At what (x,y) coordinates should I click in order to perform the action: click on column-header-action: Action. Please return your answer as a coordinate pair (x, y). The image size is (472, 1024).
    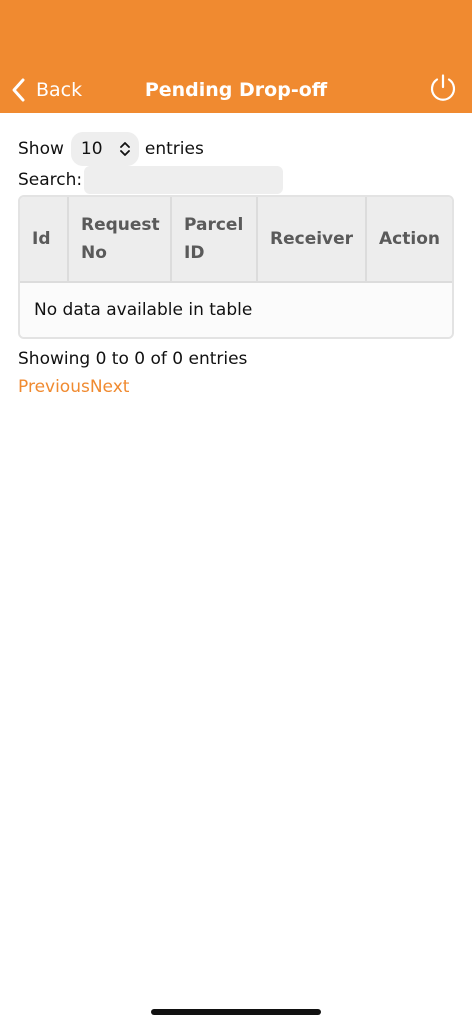
    Looking at the image, I should click on (409, 240).